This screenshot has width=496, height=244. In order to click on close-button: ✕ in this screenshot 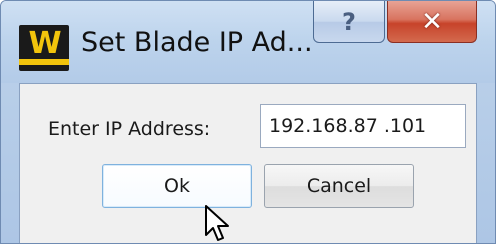, I will do `click(432, 22)`.